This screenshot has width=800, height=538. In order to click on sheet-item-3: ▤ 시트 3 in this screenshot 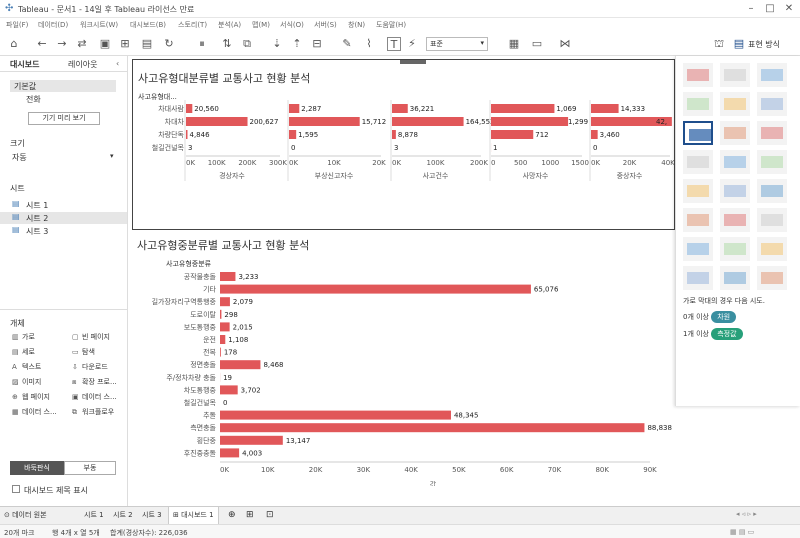, I will do `click(65, 231)`.